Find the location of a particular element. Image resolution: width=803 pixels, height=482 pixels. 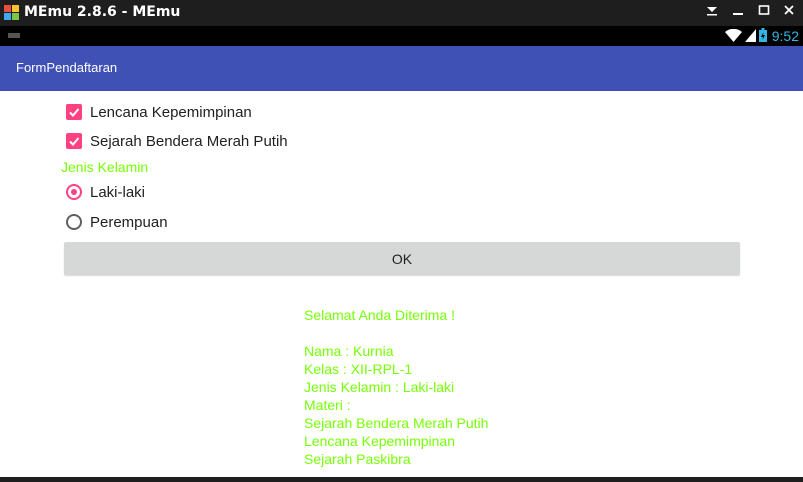

window-title: MEmu 2.8.6 - MEmu is located at coordinates (102, 12).